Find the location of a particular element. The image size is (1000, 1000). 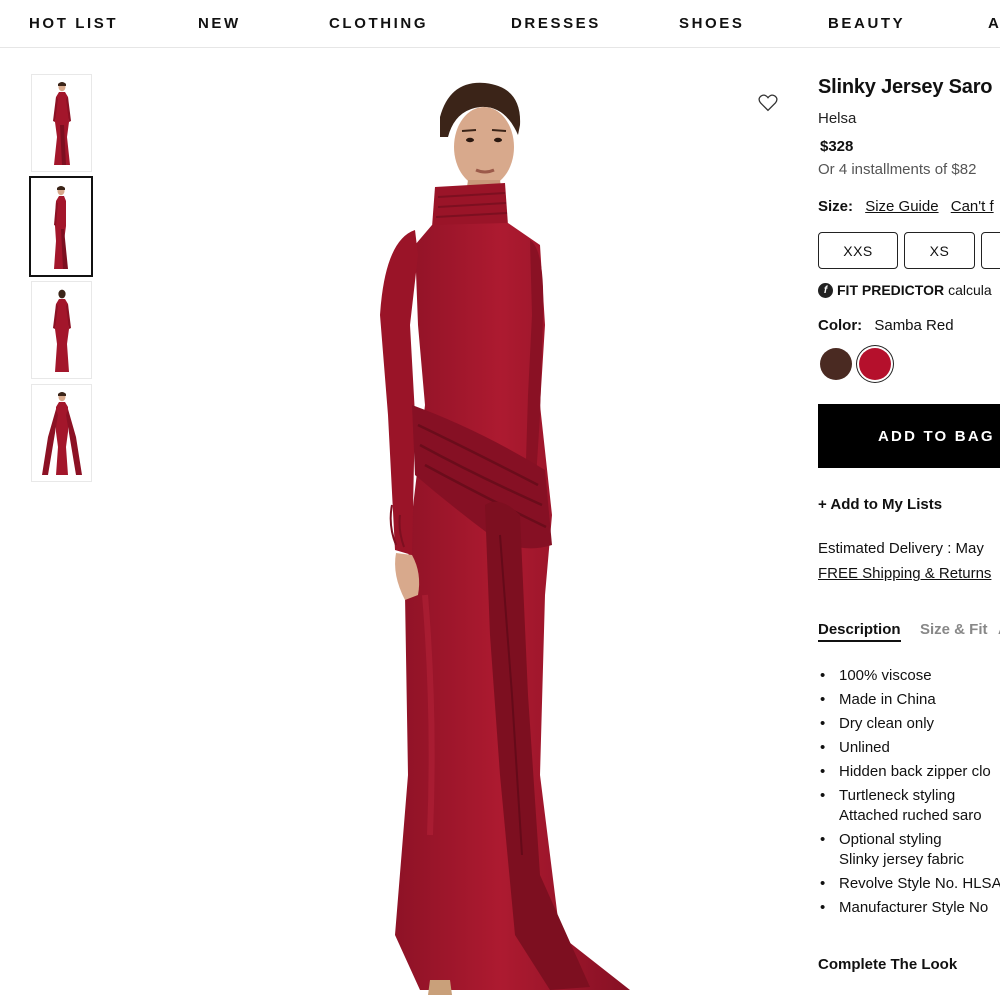

nav-shoes: SHOES is located at coordinates (712, 23).